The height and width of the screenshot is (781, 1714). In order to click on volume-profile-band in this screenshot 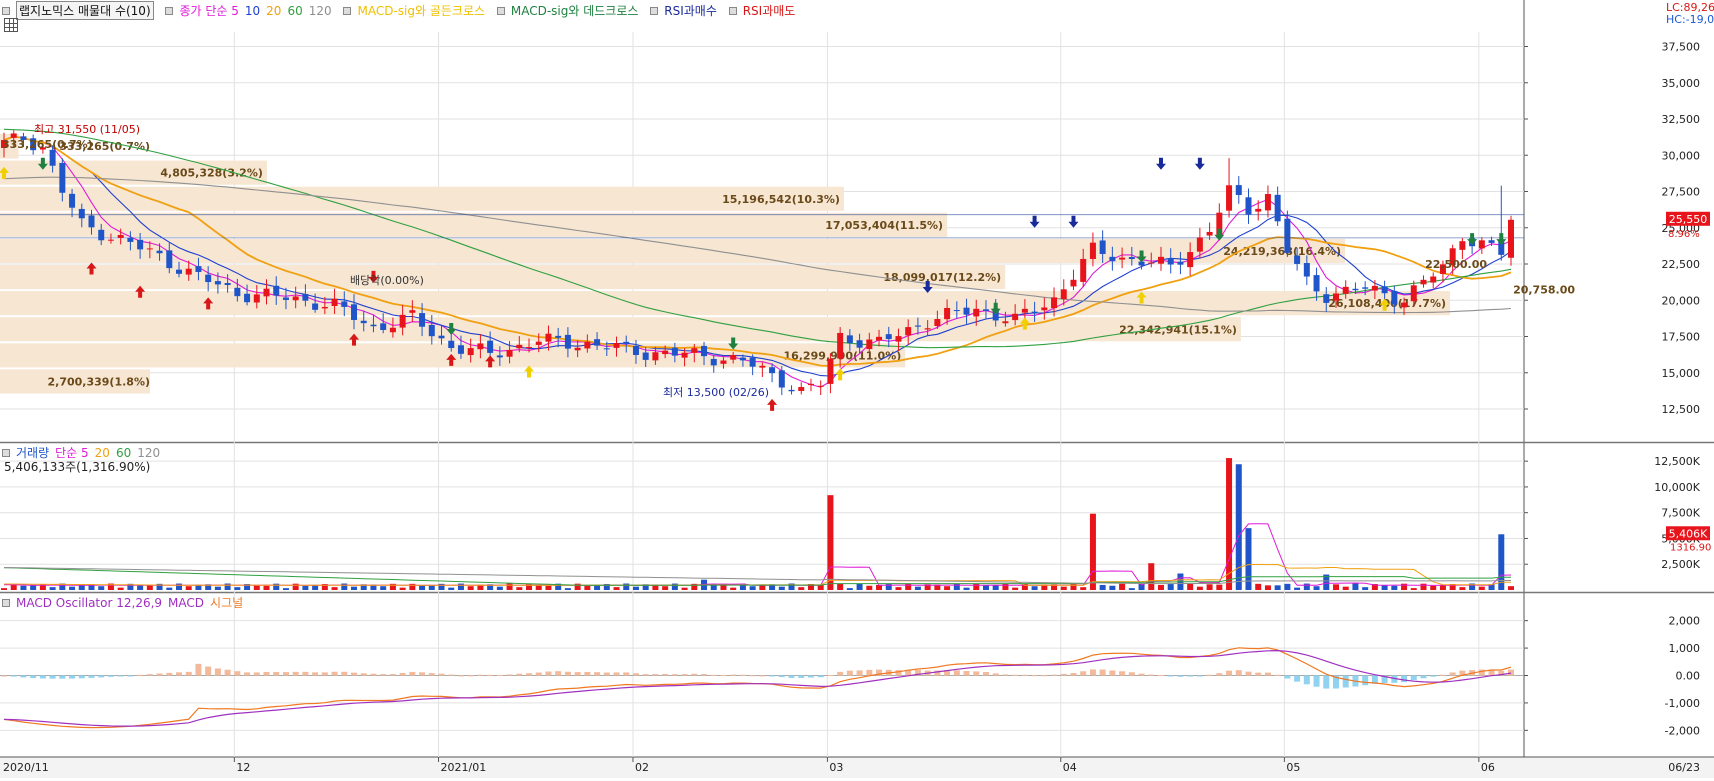, I will do `click(620, 329)`.